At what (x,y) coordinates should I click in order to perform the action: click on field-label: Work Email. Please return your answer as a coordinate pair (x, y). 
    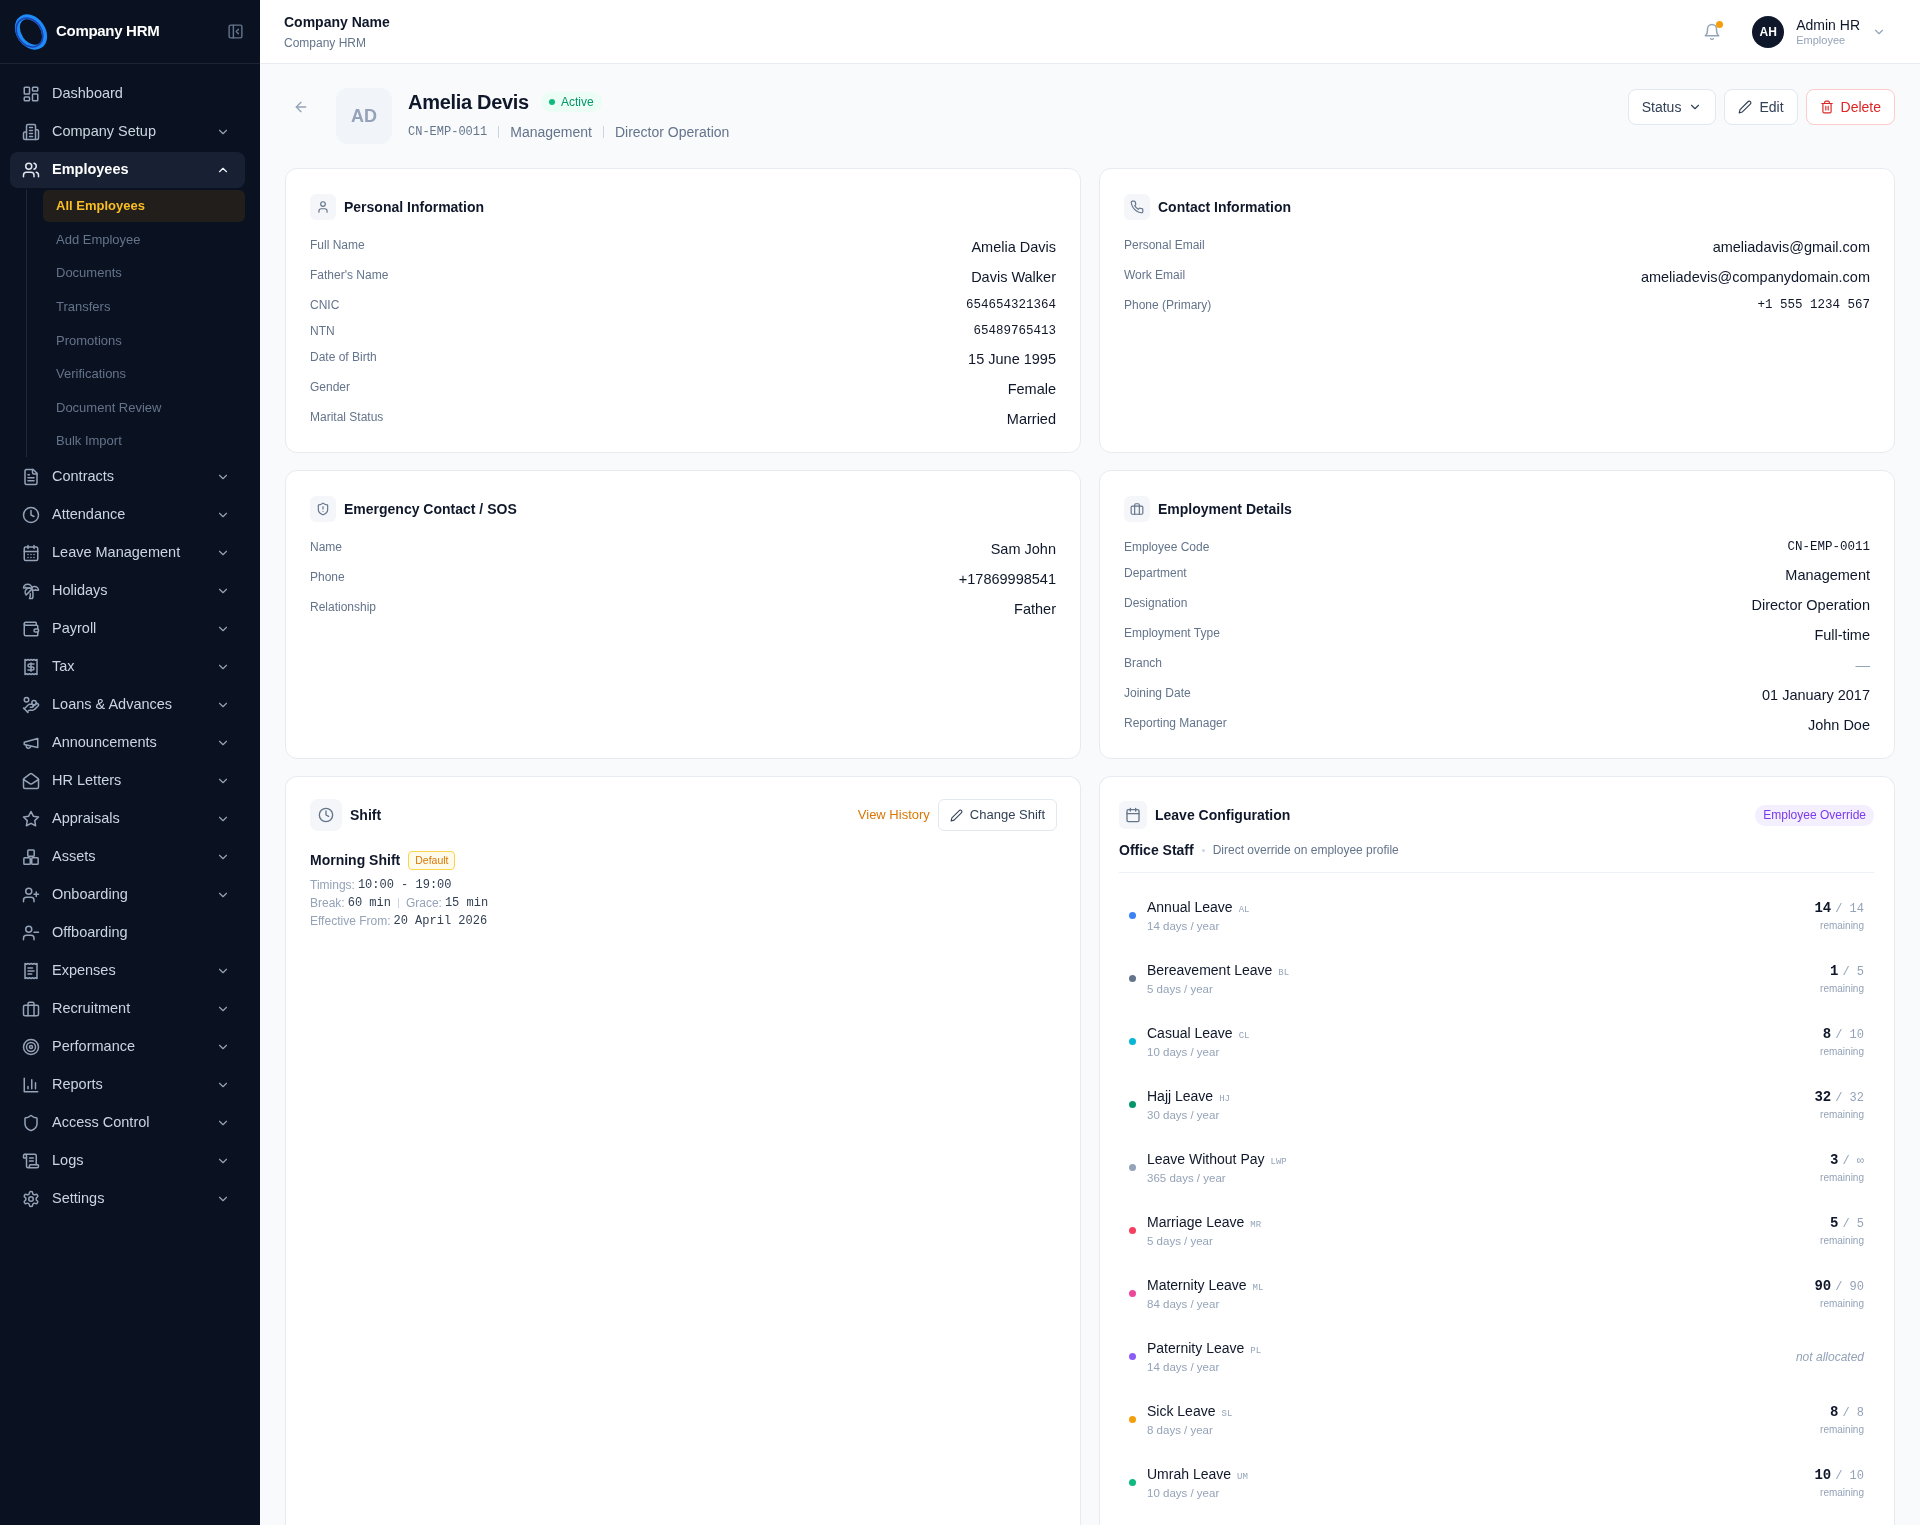
    Looking at the image, I should click on (1155, 275).